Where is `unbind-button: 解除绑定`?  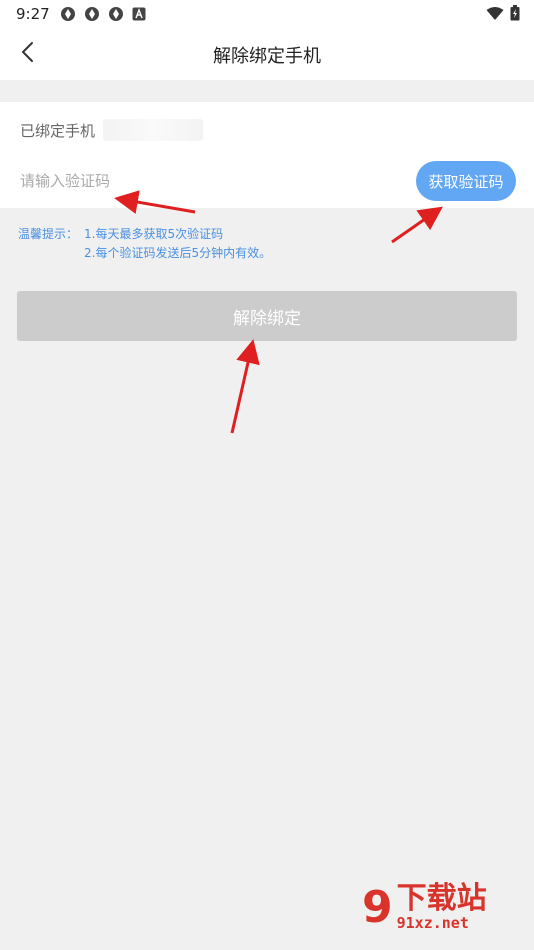
unbind-button: 解除绑定 is located at coordinates (267, 316).